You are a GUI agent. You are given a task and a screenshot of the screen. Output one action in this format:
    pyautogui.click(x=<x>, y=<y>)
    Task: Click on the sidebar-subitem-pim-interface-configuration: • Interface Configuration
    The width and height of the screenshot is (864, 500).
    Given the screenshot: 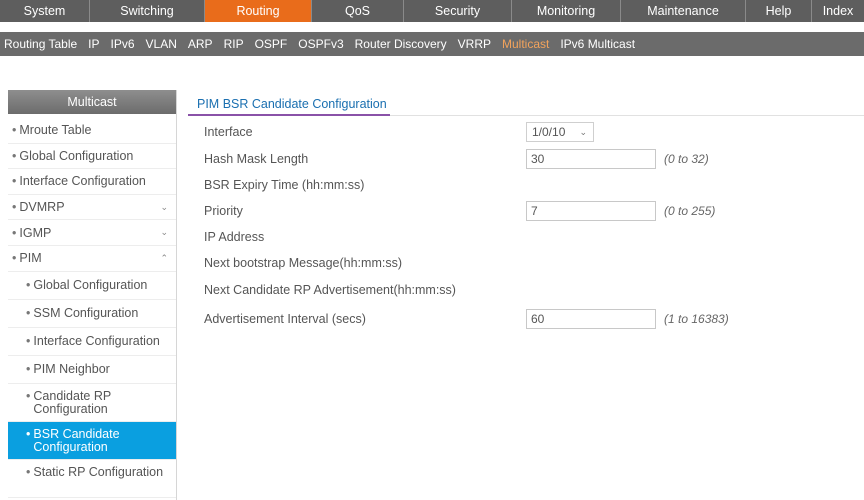 What is the action you would take?
    pyautogui.click(x=92, y=342)
    